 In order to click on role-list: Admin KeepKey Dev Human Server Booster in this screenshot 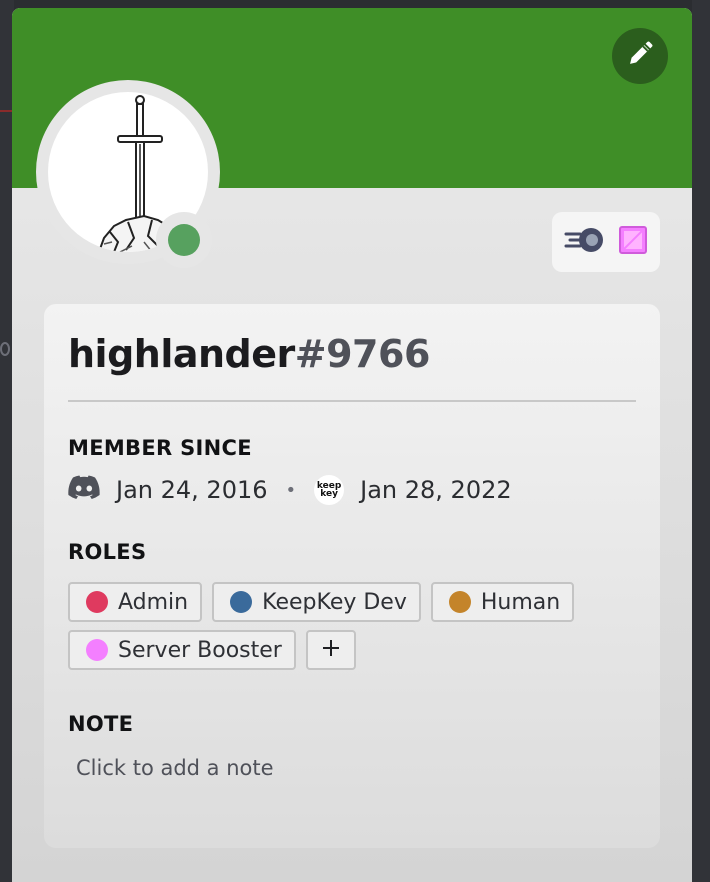, I will do `click(358, 626)`.